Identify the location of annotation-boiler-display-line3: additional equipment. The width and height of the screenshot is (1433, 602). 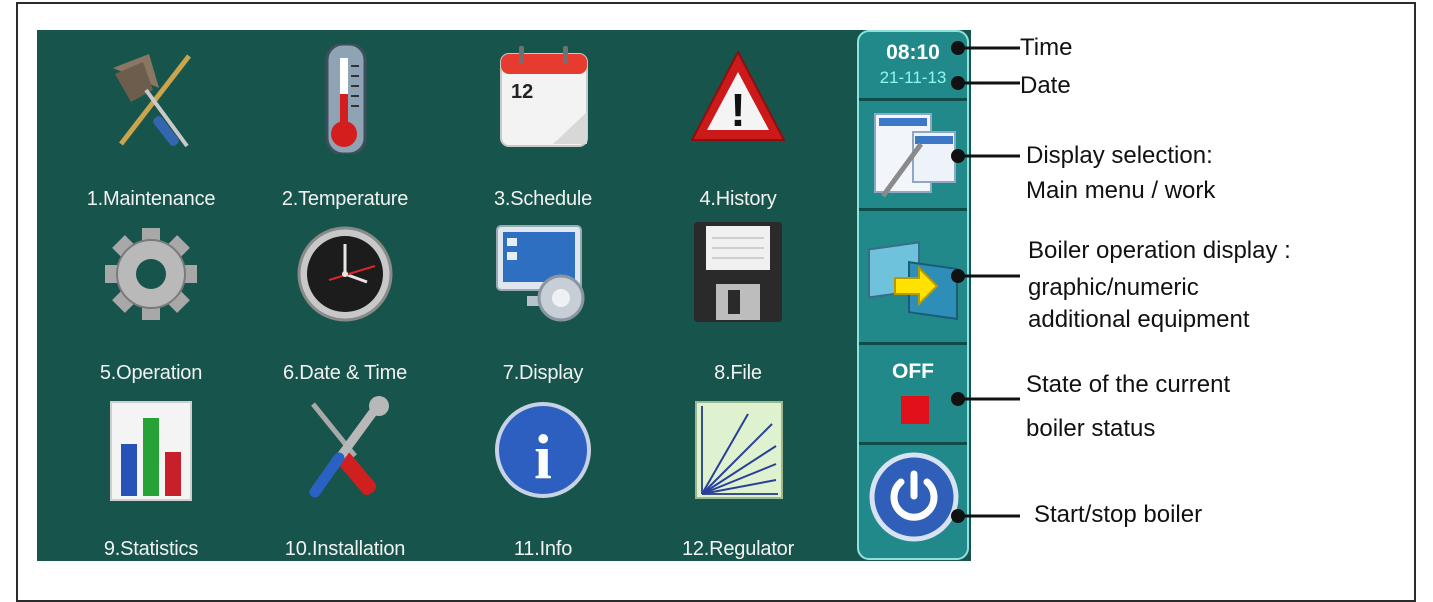
(1139, 319).